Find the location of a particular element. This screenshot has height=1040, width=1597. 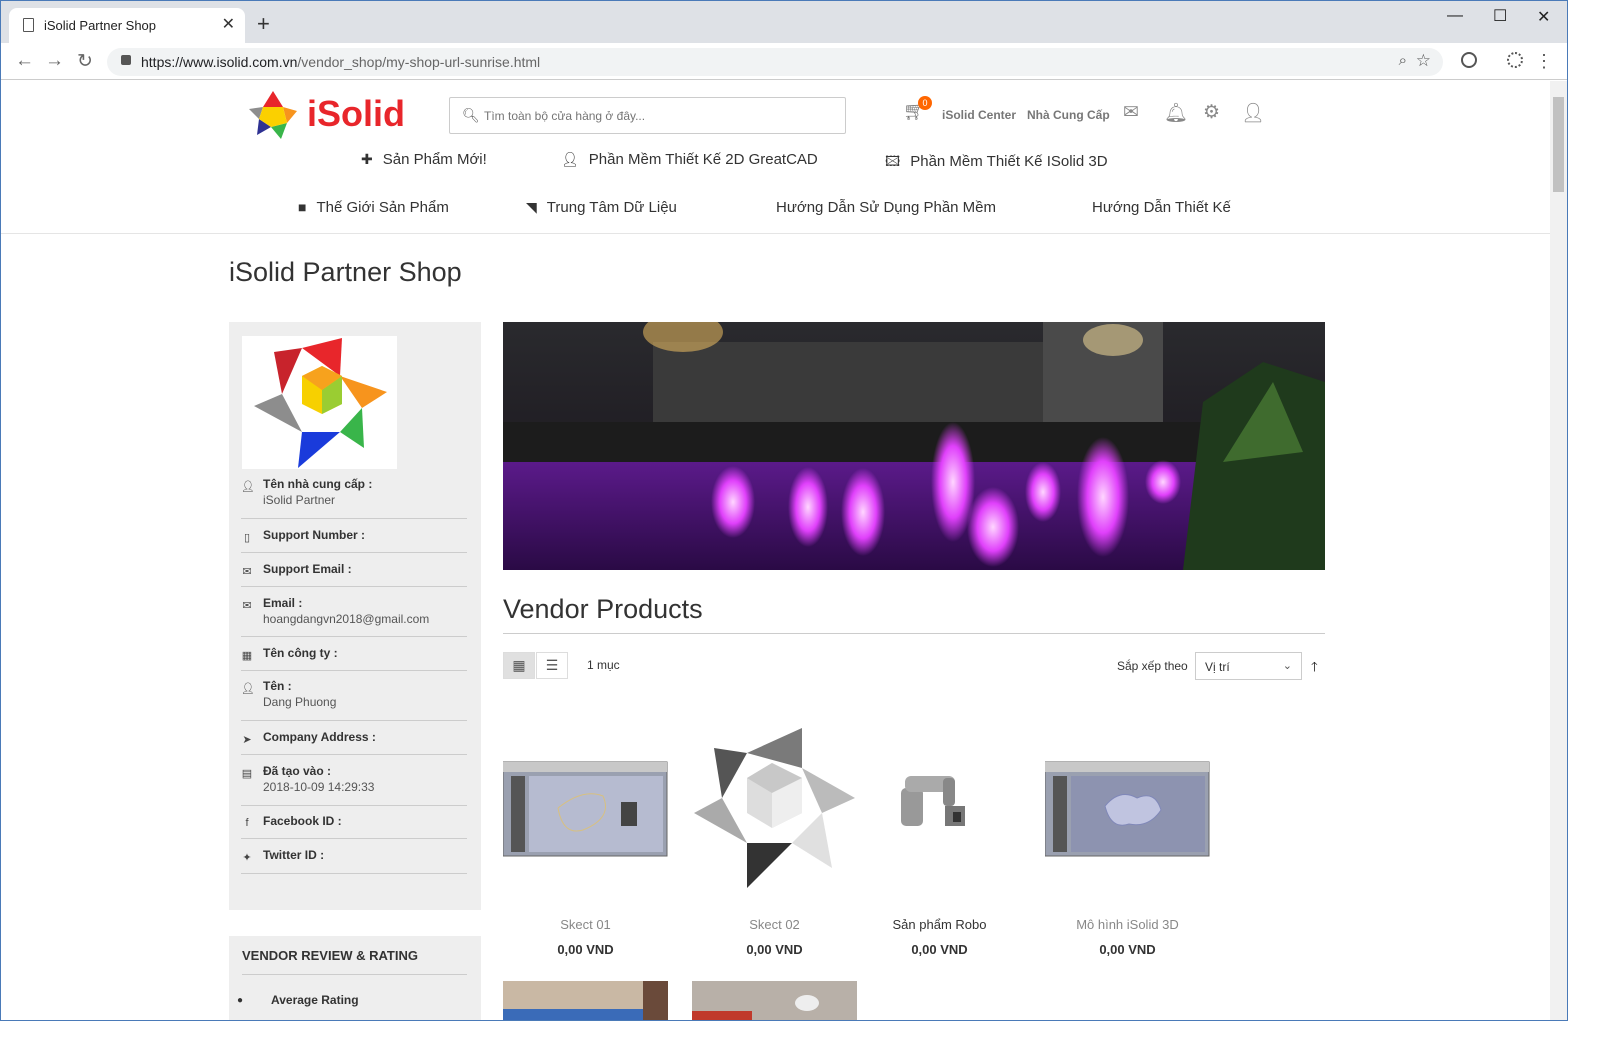

nav-item-isolid-3d: 🖾 Phần Mềm Thiết Kế ISolid 3D is located at coordinates (996, 163).